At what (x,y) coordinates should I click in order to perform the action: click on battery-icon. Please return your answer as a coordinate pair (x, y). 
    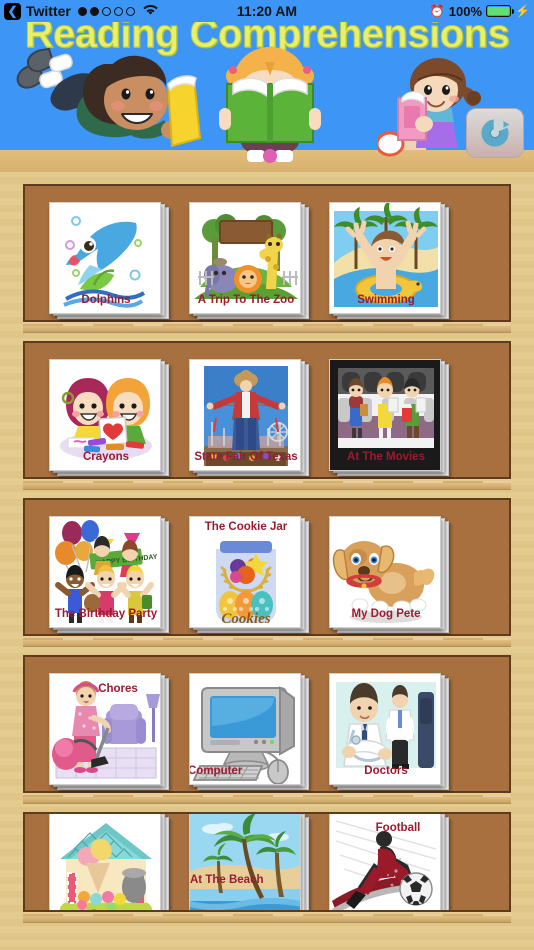
    Looking at the image, I should click on (500, 11).